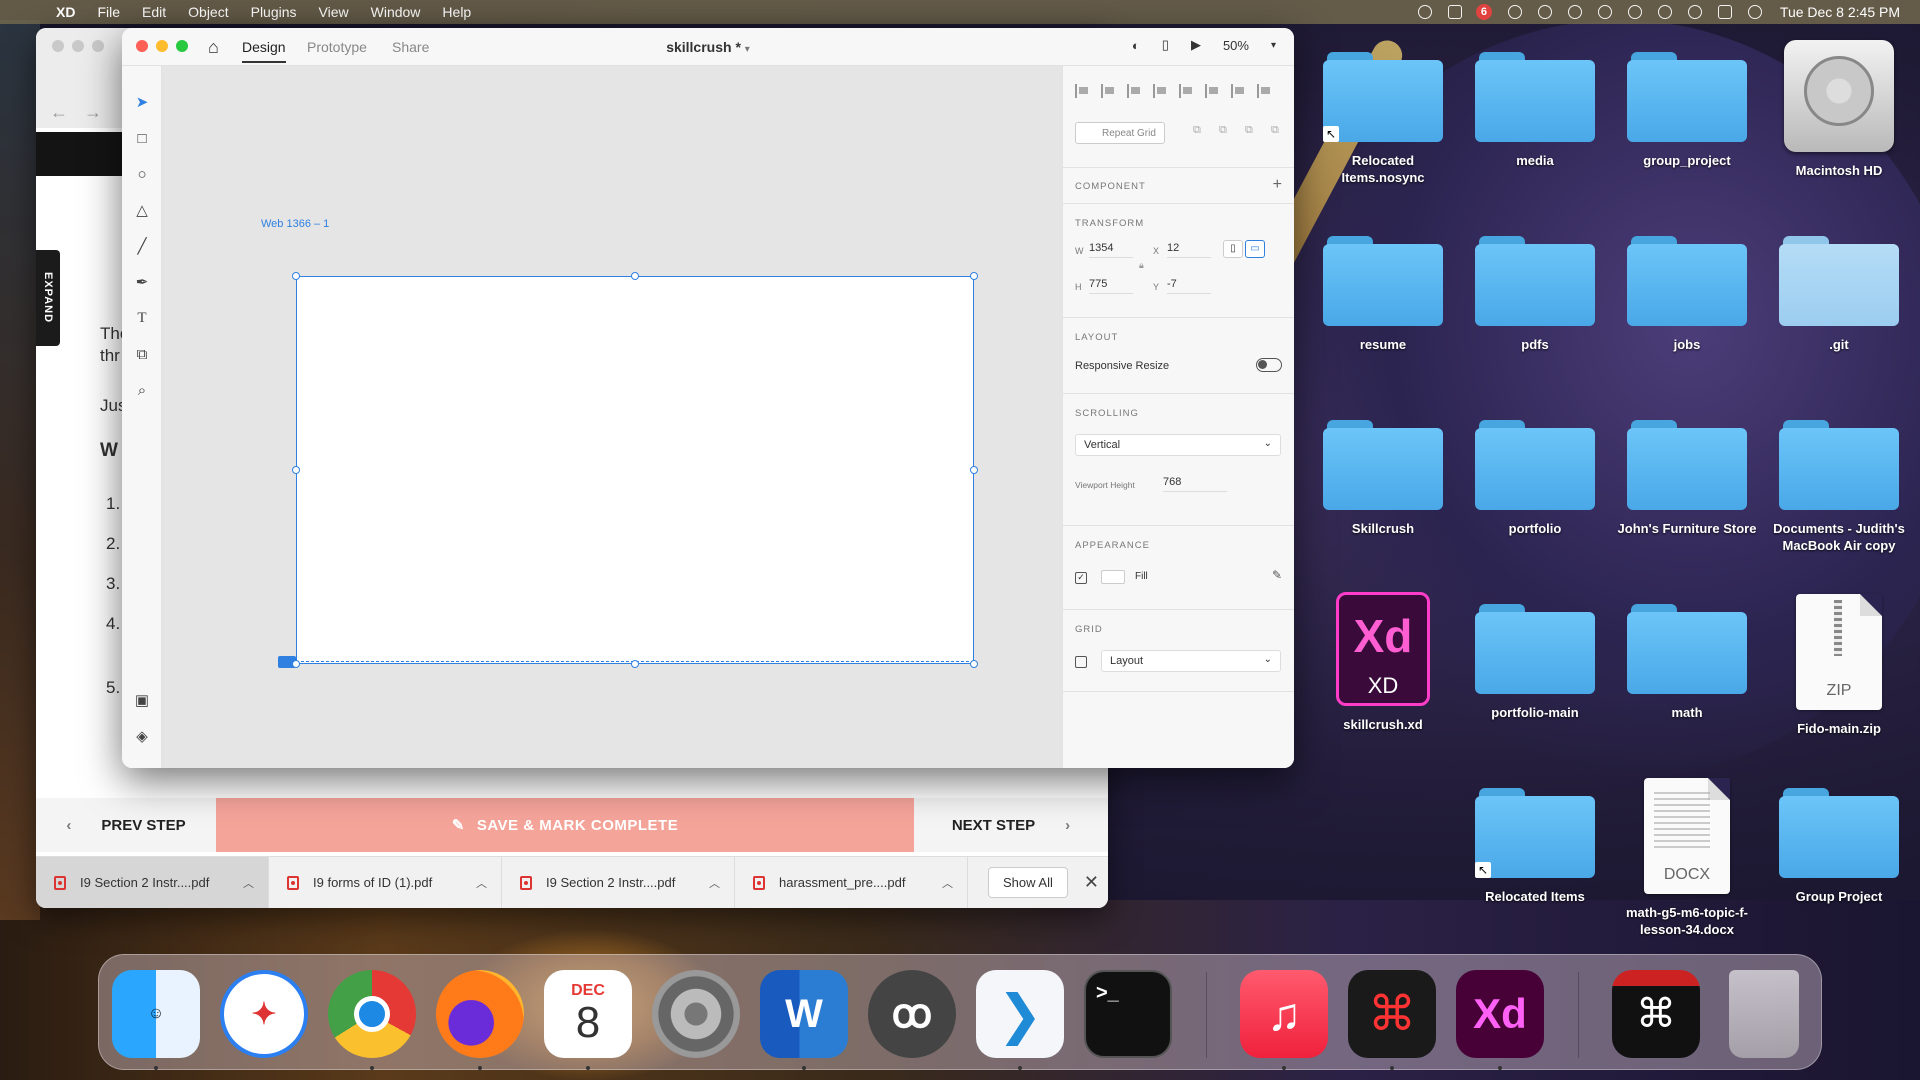 This screenshot has height=1080, width=1920. What do you see at coordinates (1424, 12) in the screenshot?
I see `creative-cloud-icon` at bounding box center [1424, 12].